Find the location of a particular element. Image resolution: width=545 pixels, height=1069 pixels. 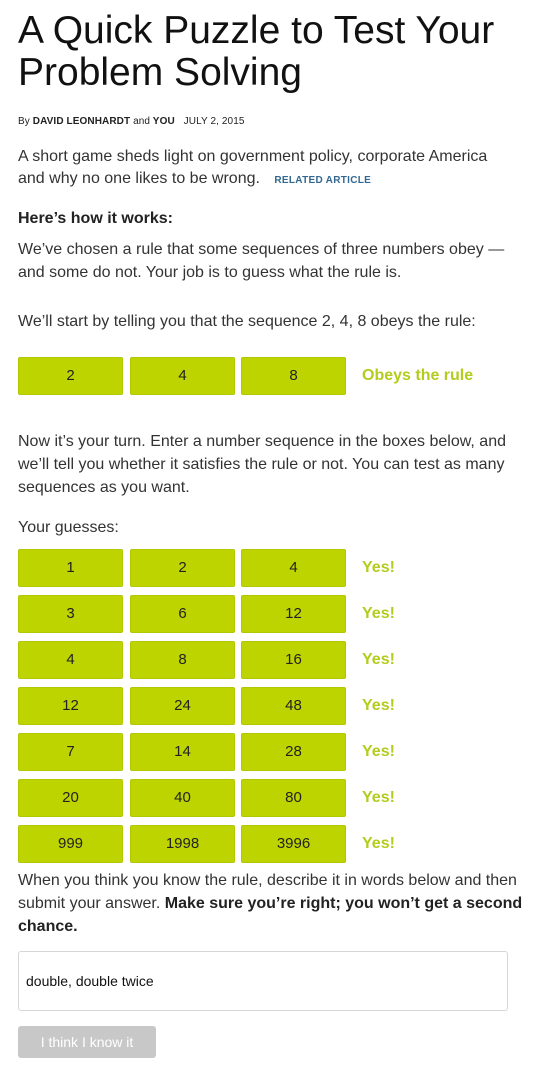

example-number-box: 4 is located at coordinates (182, 376).